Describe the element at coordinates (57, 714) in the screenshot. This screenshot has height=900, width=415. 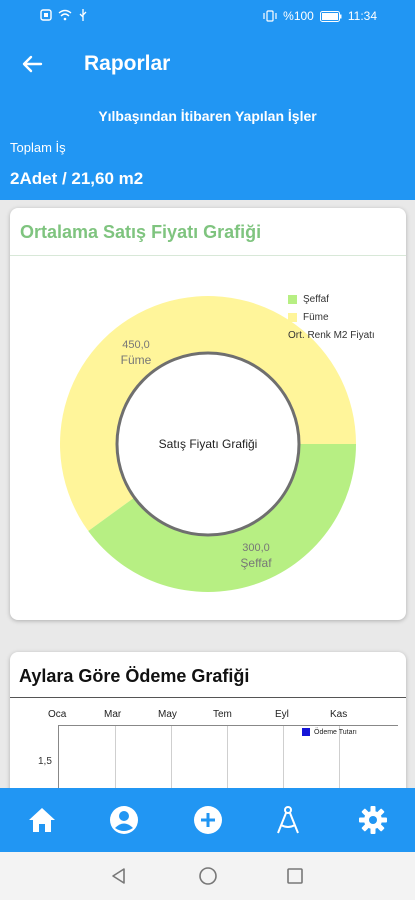
I see `month-tick-label: Oca` at that location.